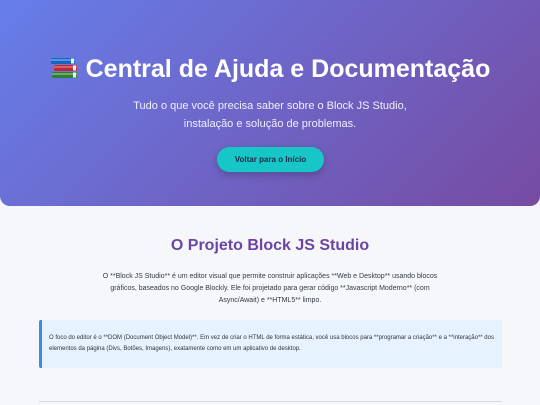  I want to click on page-title: Central de Ajuda e Documentação, so click(270, 69).